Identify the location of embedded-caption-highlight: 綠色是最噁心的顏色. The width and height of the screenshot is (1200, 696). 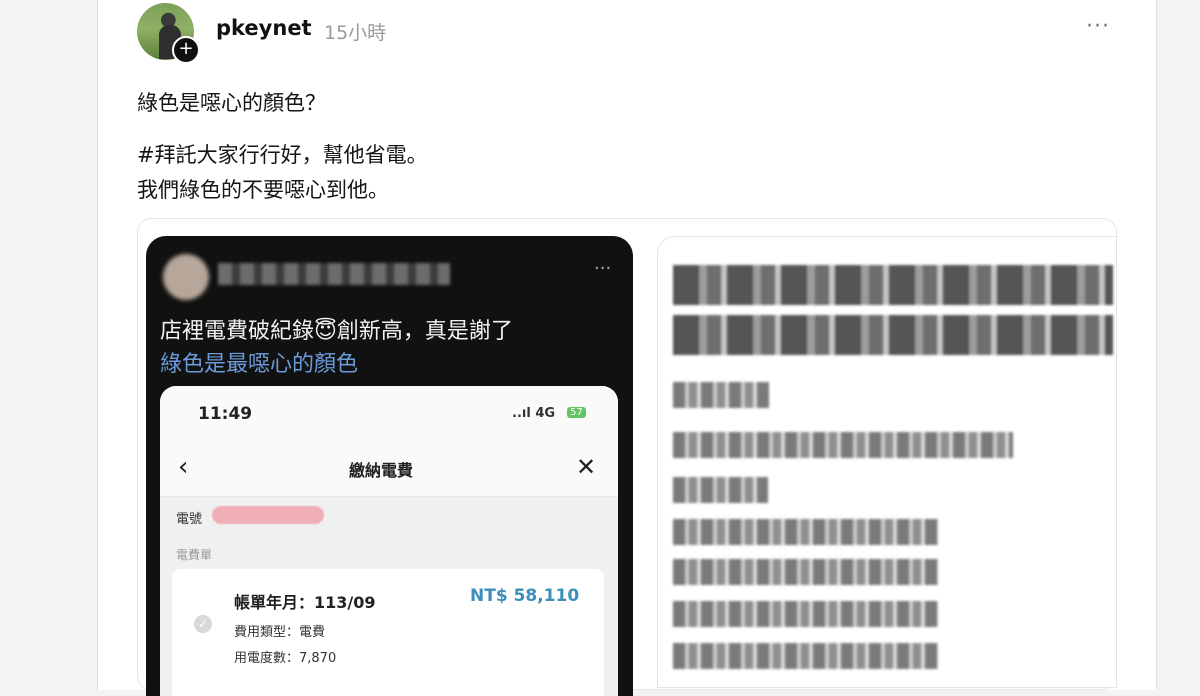
(259, 364).